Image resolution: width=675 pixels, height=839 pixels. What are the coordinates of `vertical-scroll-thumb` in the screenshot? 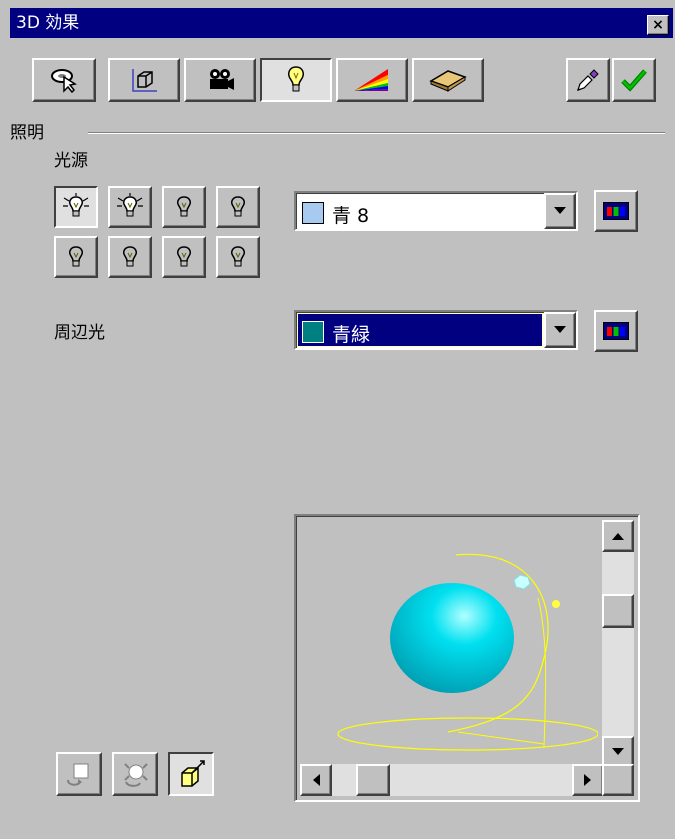 It's located at (618, 611).